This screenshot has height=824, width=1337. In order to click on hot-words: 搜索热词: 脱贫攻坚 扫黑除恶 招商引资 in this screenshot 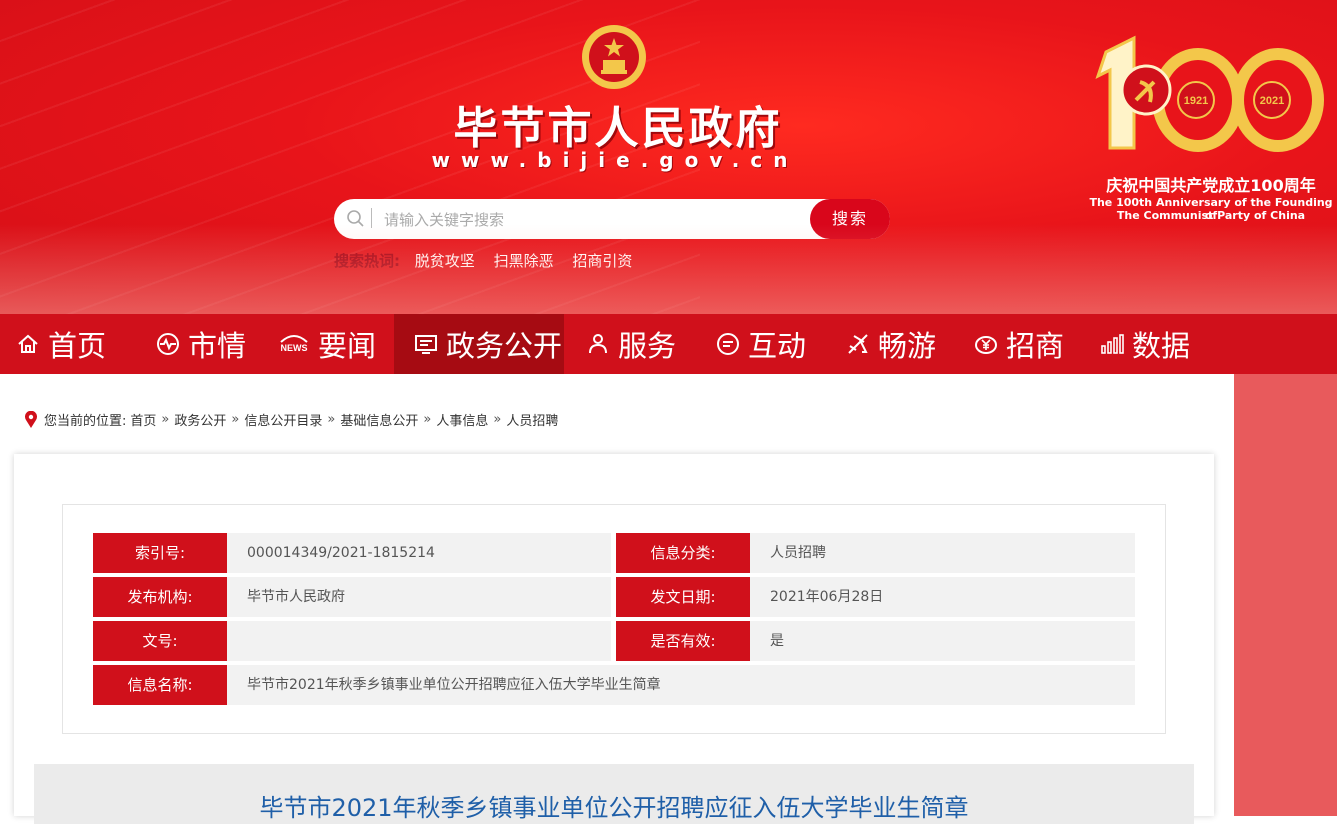, I will do `click(490, 260)`.